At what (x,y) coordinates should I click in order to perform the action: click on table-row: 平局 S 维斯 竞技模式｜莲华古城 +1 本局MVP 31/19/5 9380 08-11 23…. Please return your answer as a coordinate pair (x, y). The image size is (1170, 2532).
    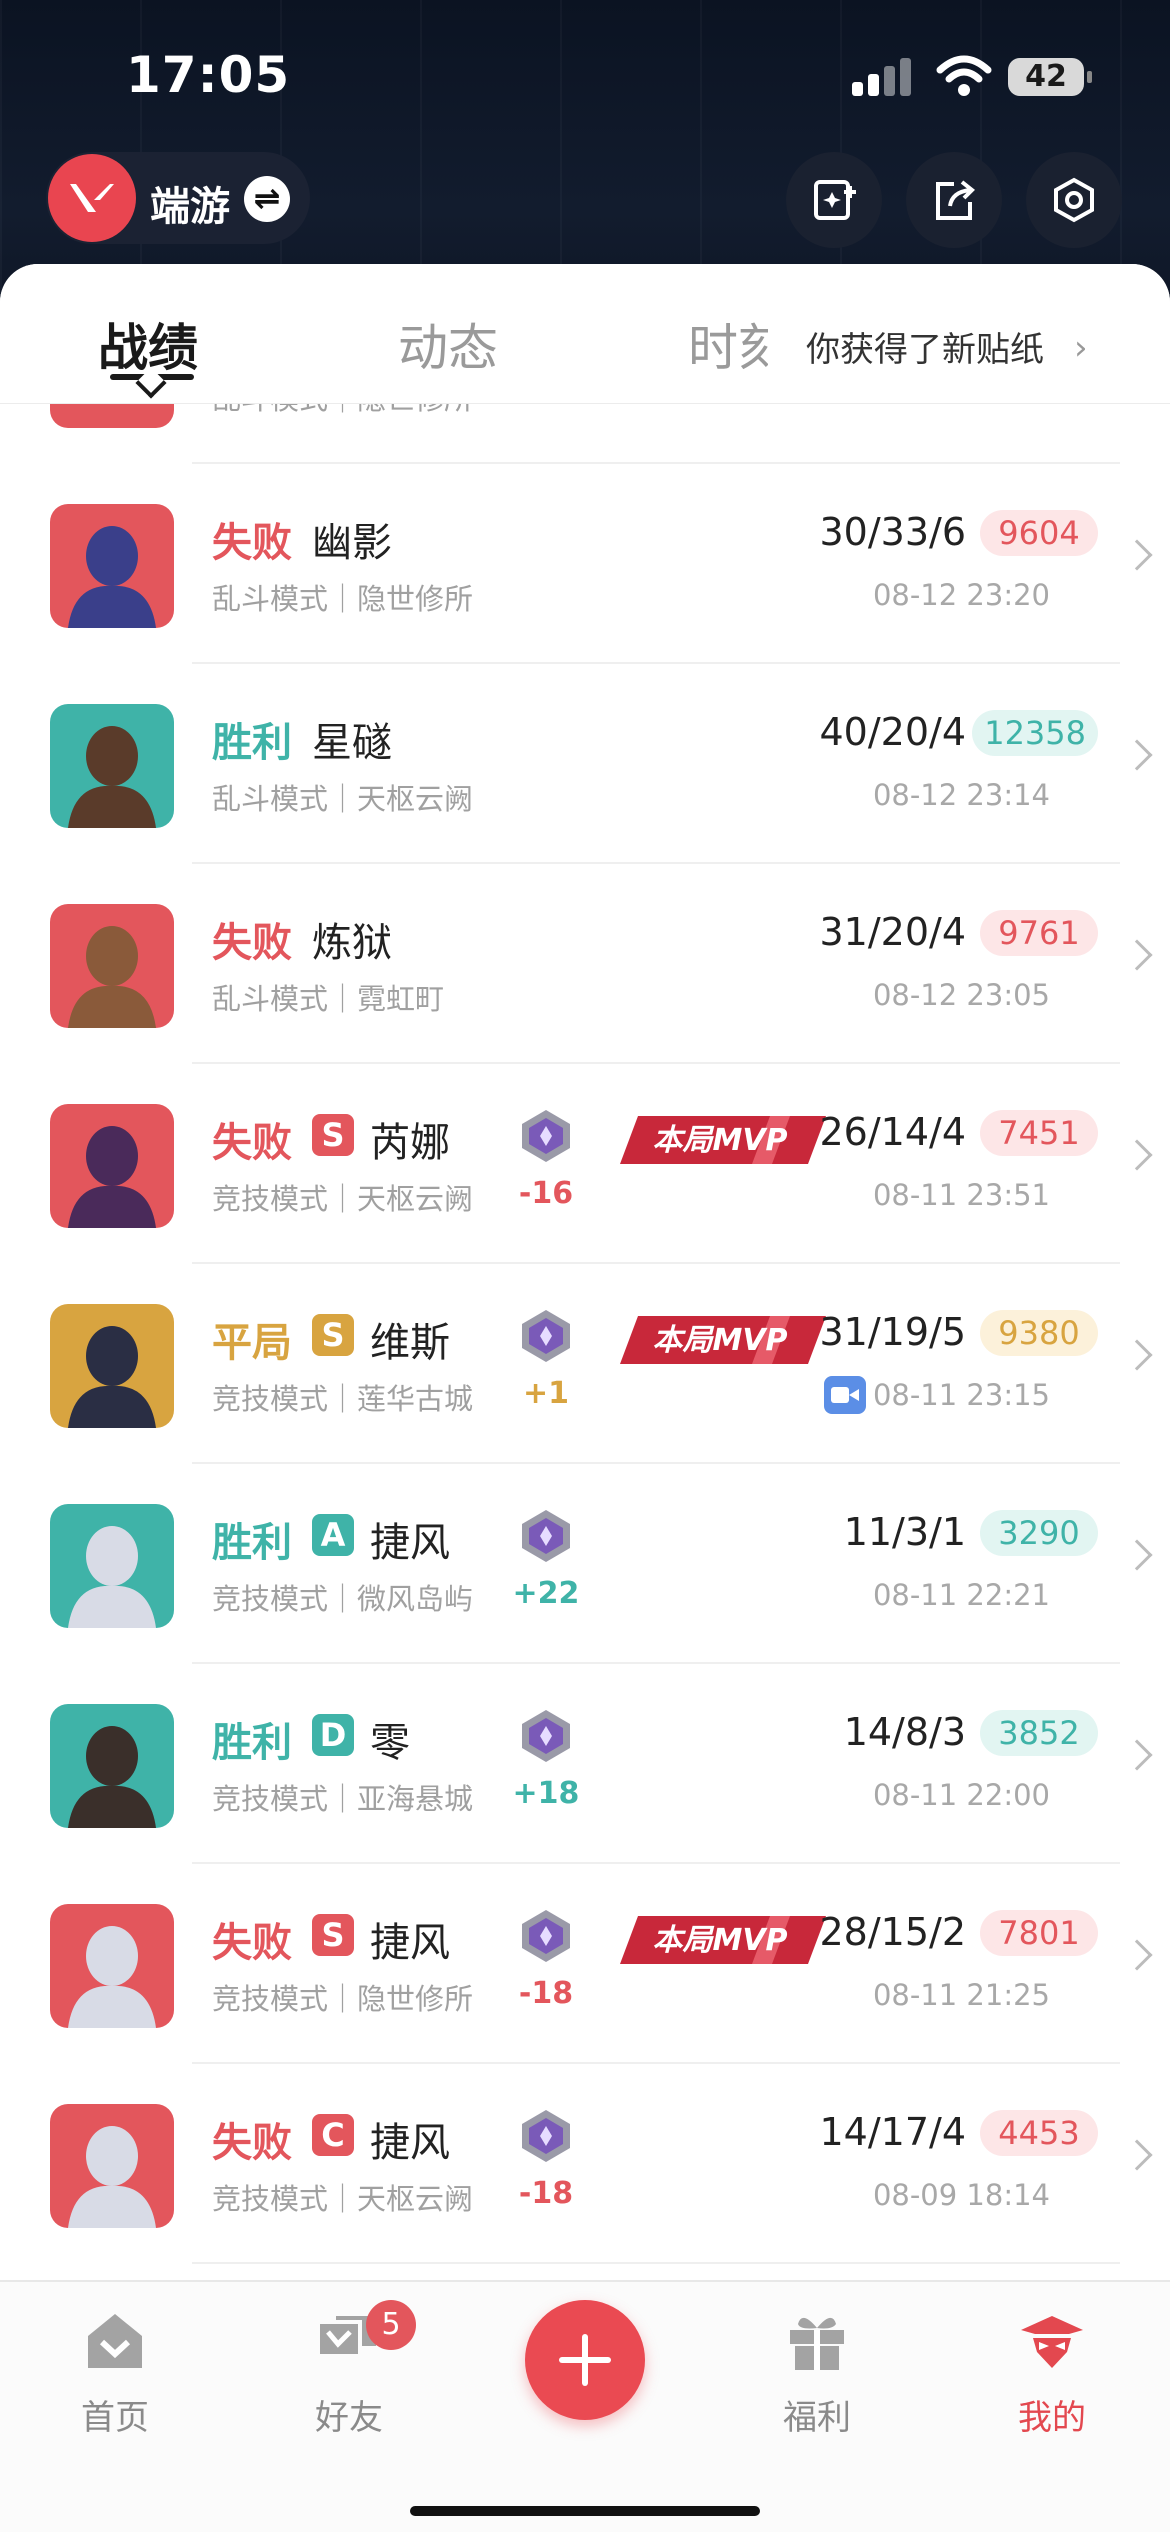
    Looking at the image, I should click on (585, 1364).